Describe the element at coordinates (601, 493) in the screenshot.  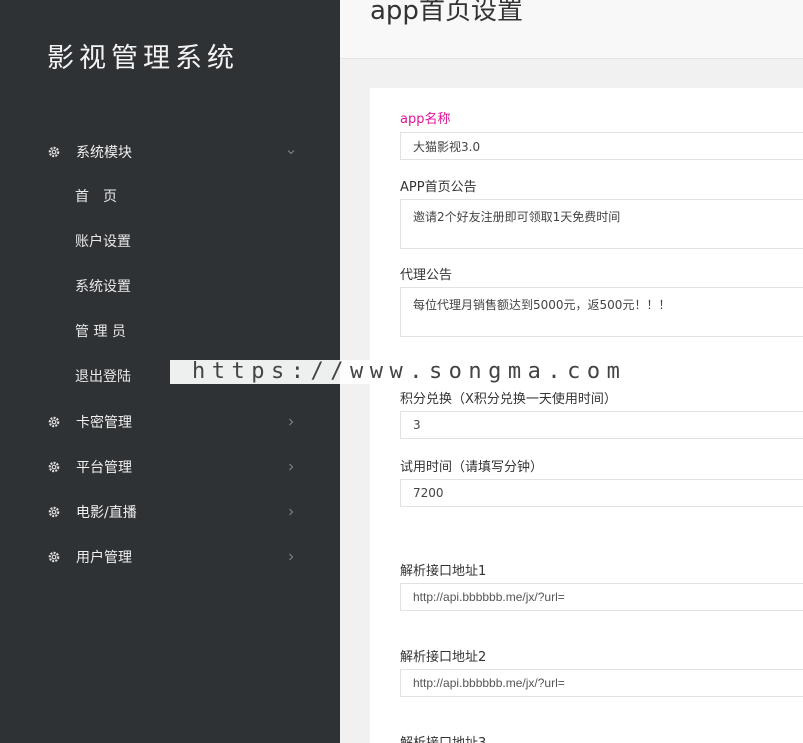
I see `trial-time-input: 7200` at that location.